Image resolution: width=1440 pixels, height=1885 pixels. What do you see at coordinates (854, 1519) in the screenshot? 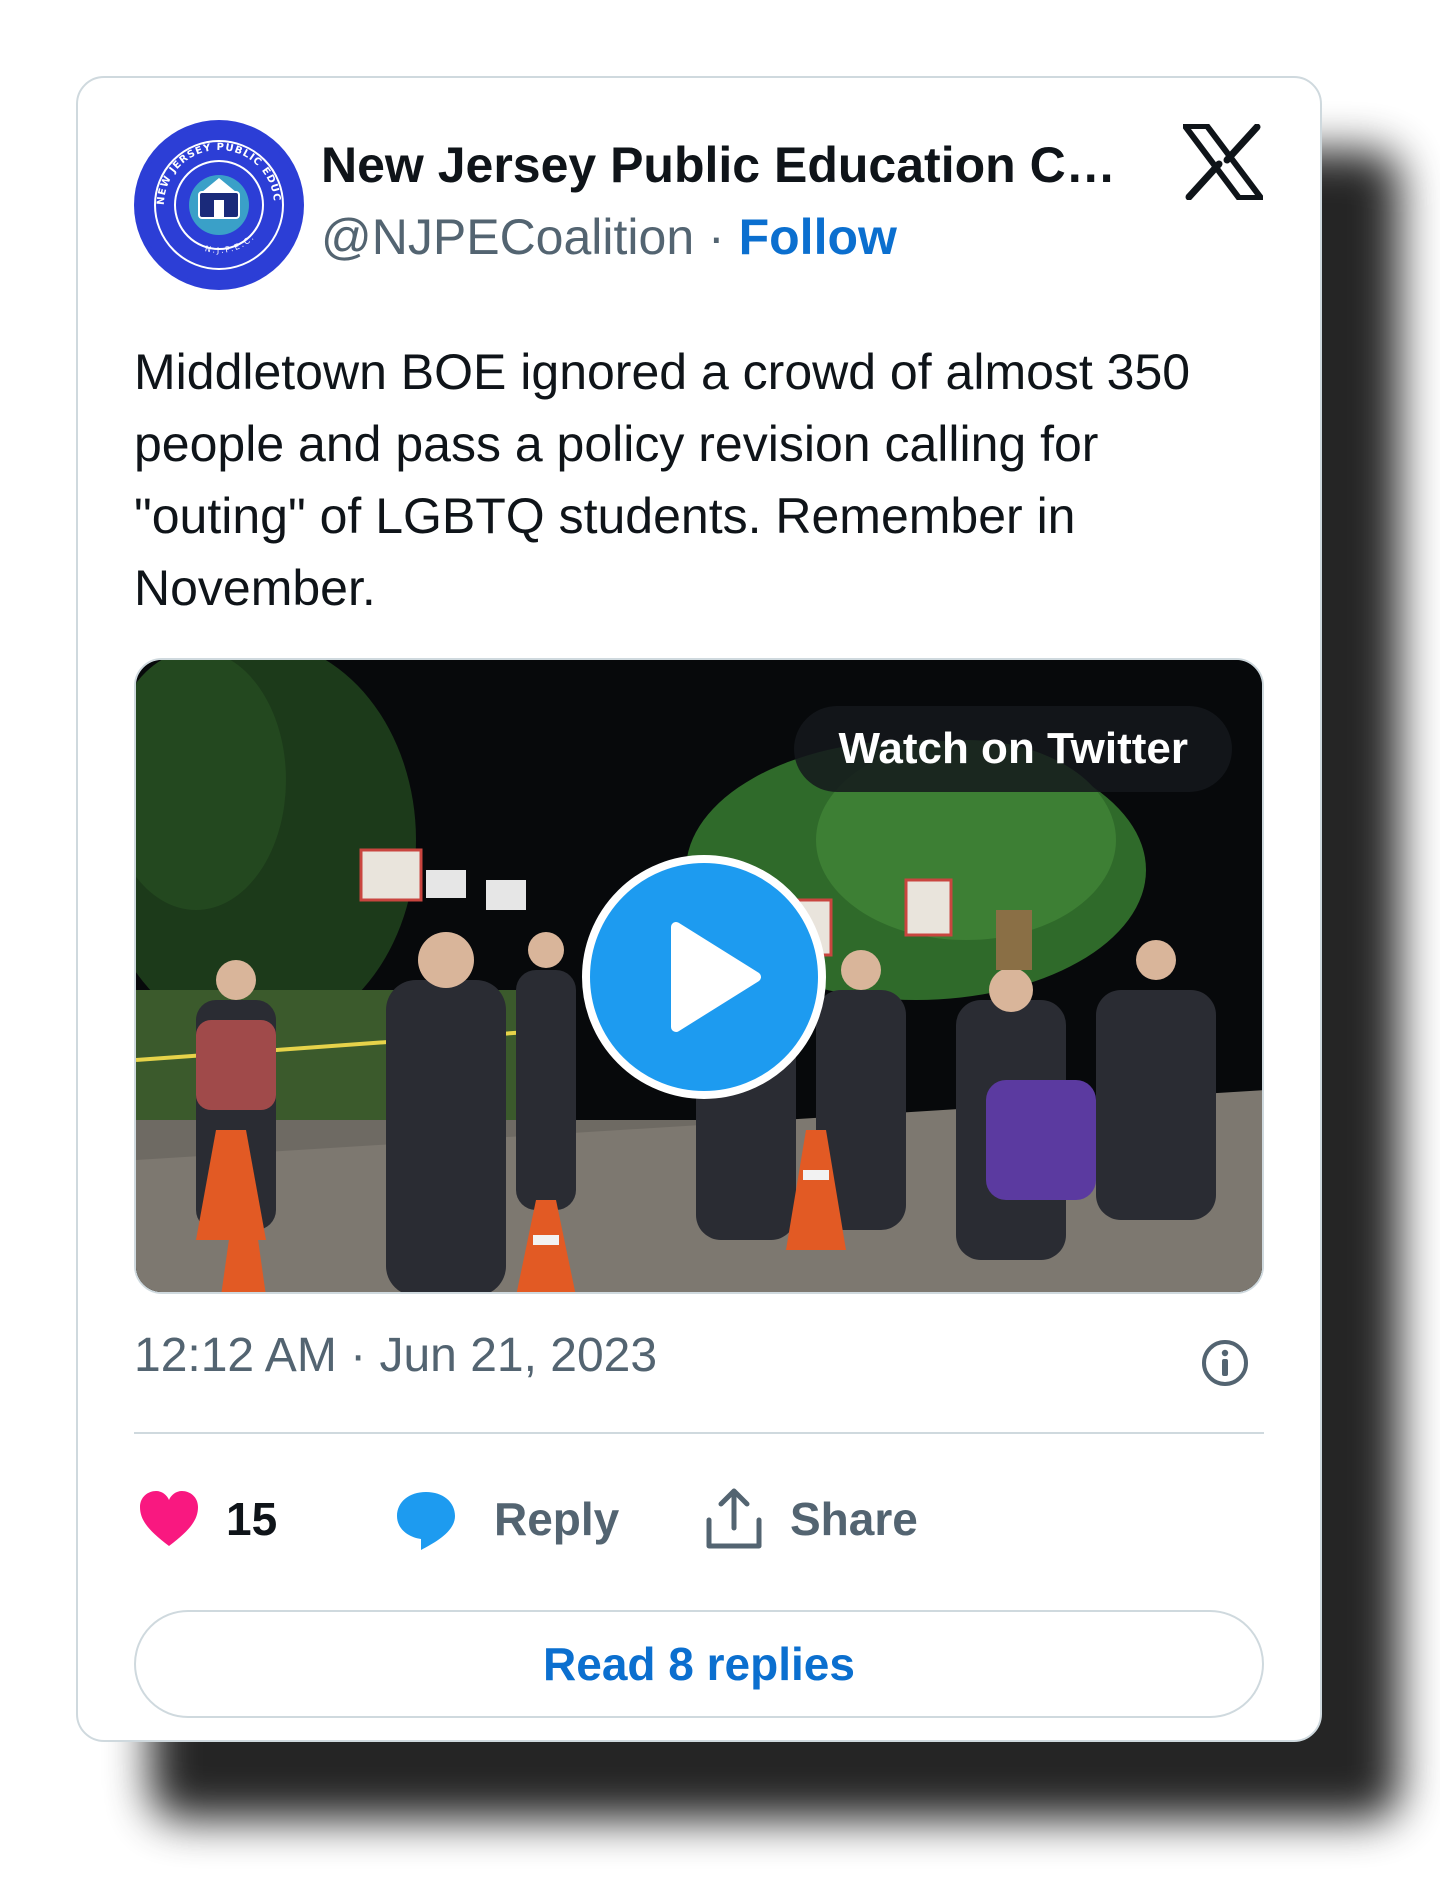
I see `share-label: Share` at bounding box center [854, 1519].